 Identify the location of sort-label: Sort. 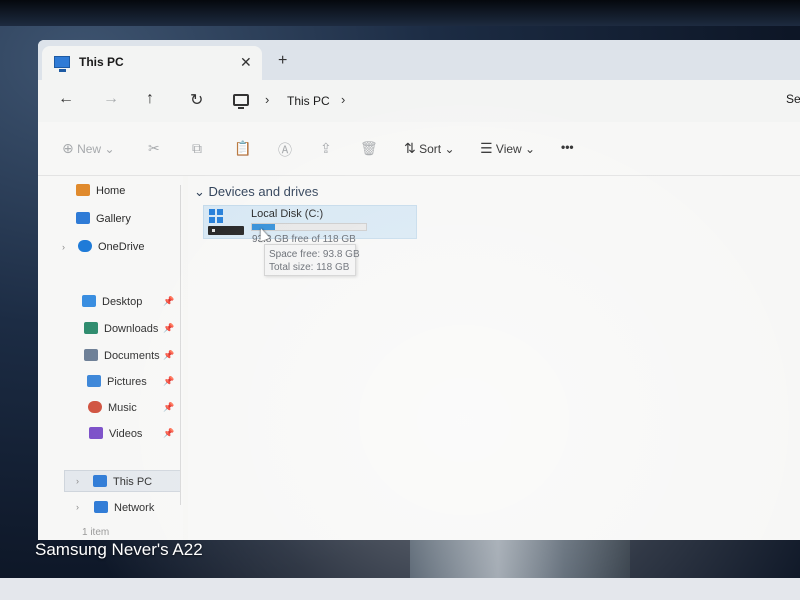
(430, 149).